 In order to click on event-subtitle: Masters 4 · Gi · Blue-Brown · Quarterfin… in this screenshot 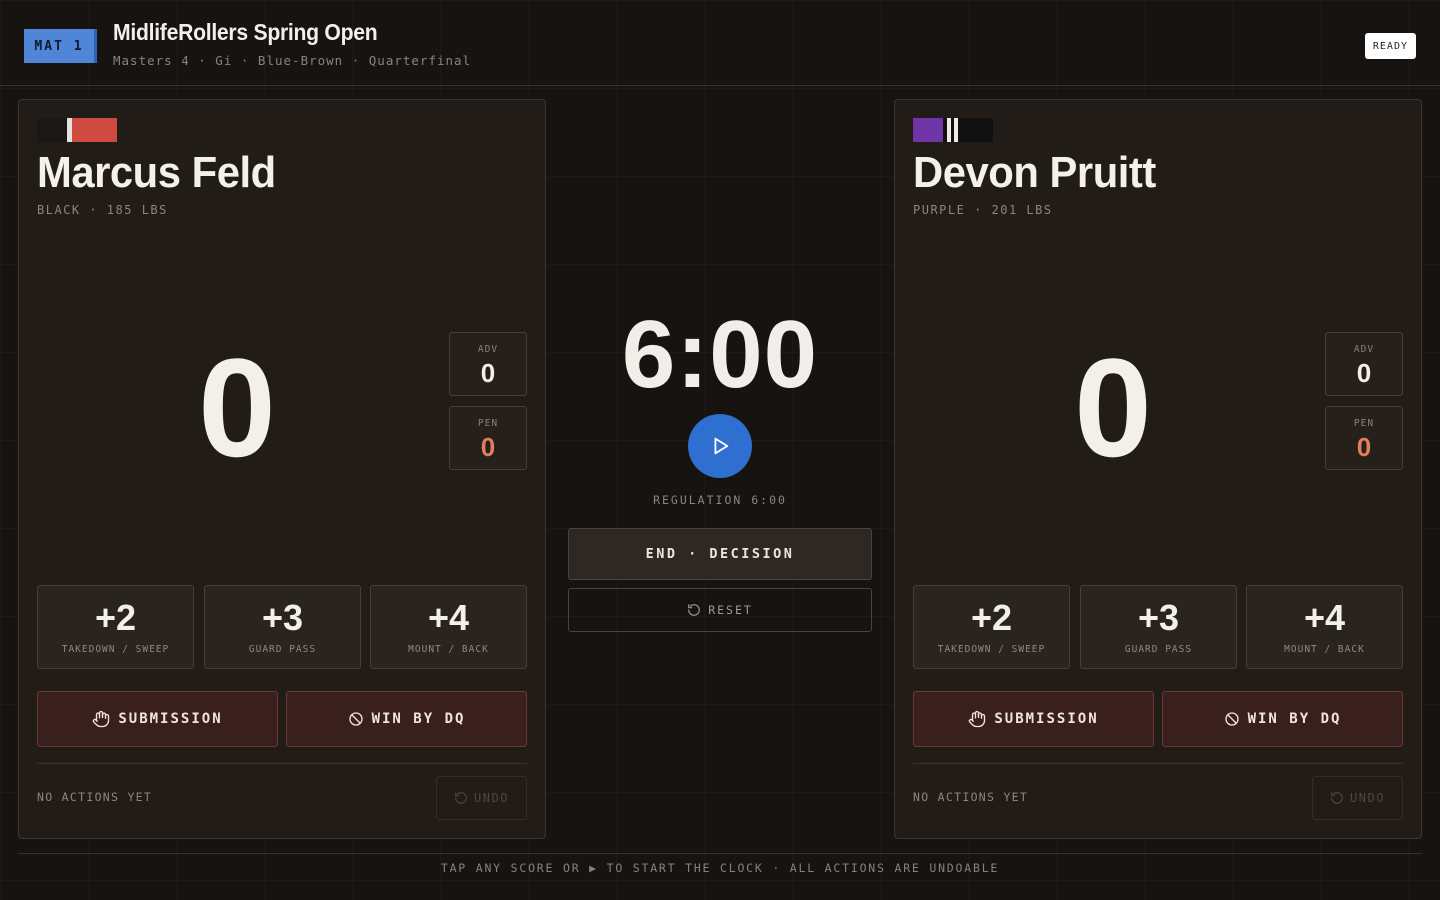, I will do `click(292, 60)`.